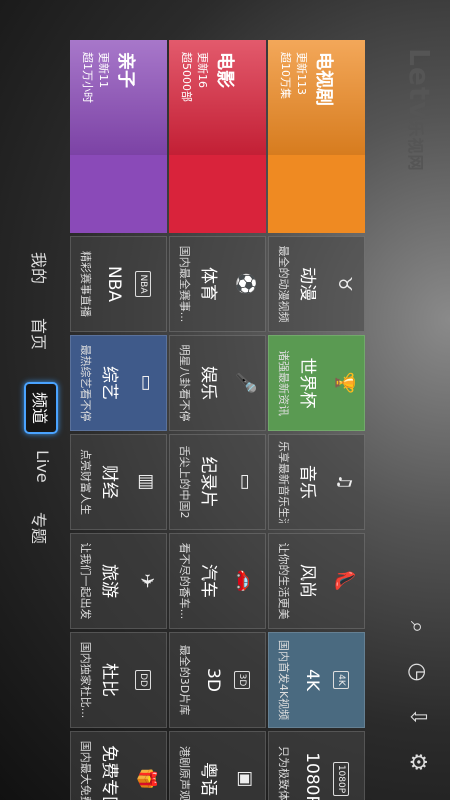  I want to click on channel-title: 娱乐, so click(208, 383).